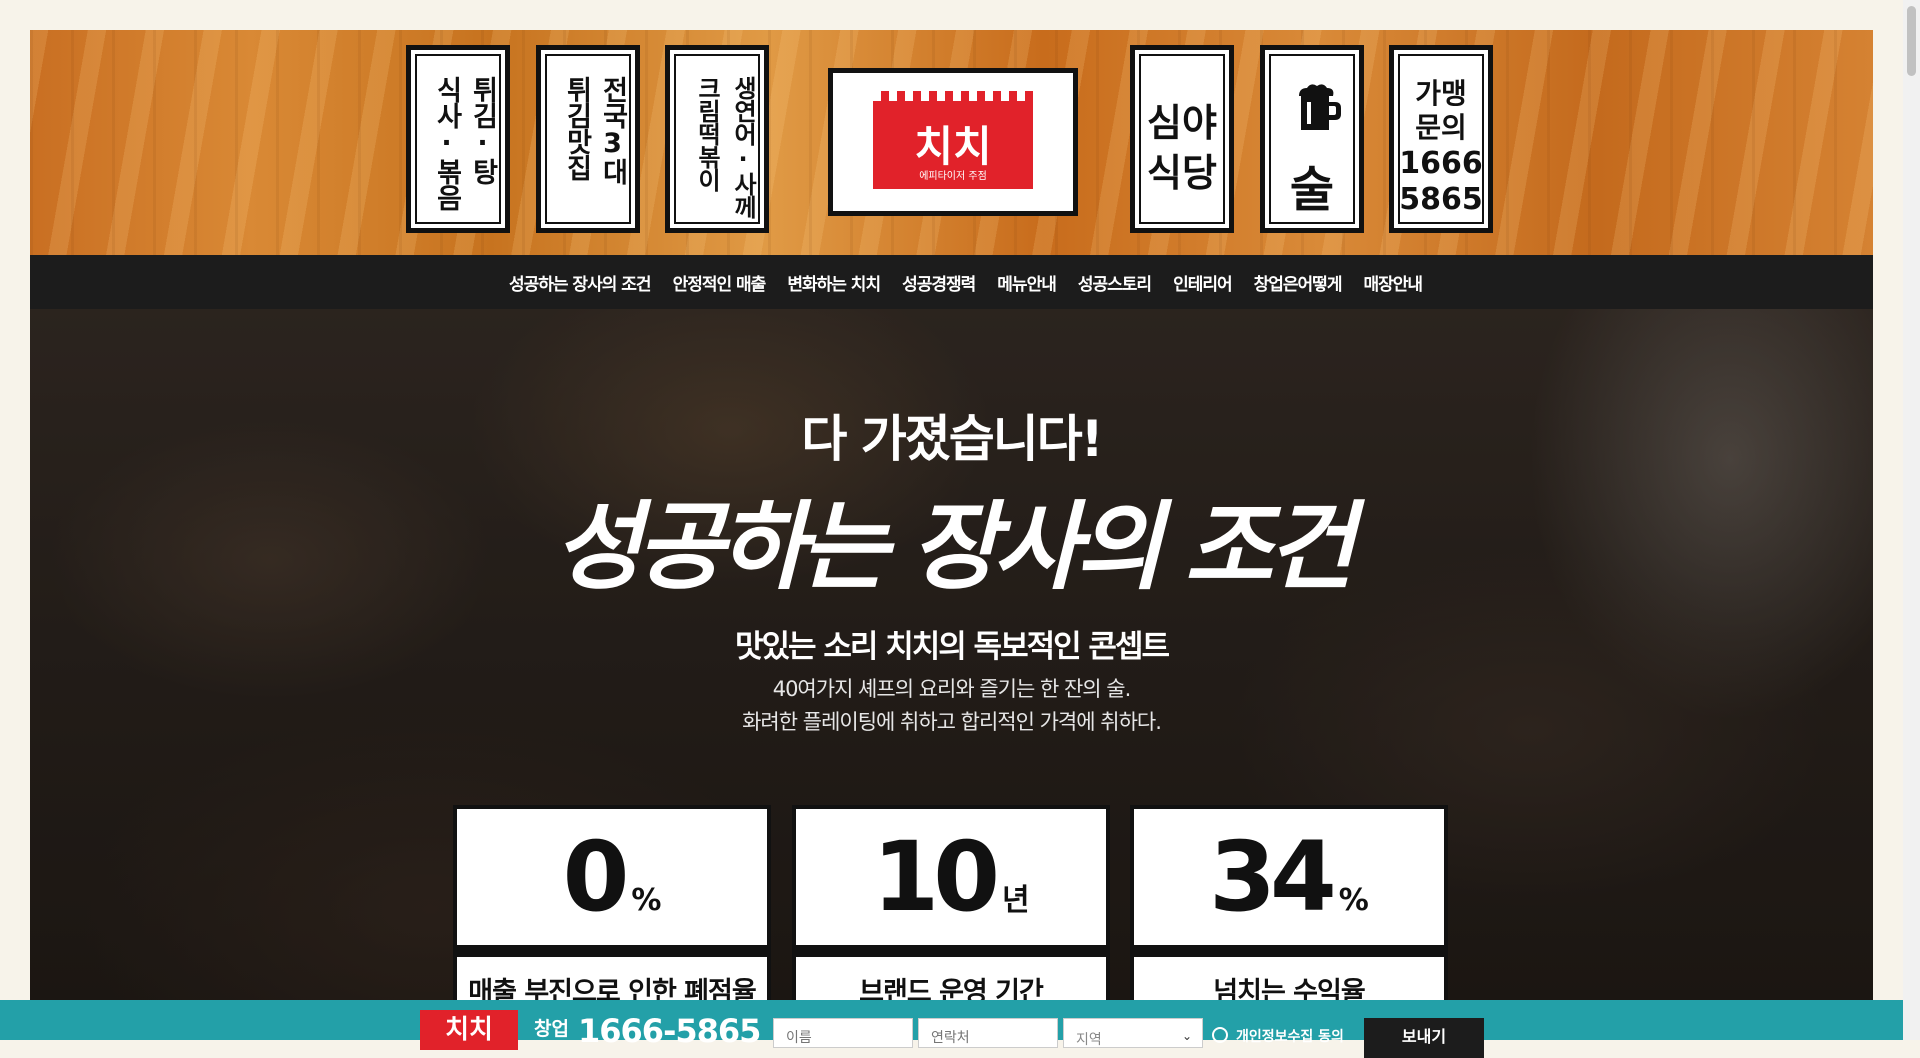  I want to click on stat-card-brand-years: 10 년 브랜드 운영 기간, so click(951, 917).